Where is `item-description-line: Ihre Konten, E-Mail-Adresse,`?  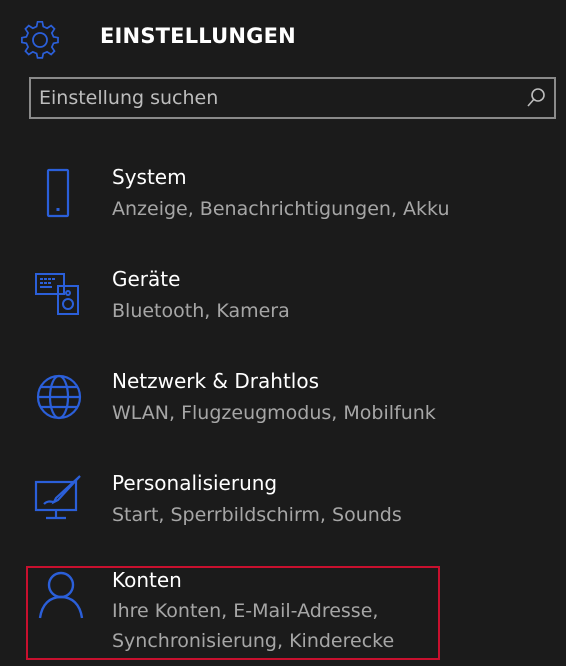 item-description-line: Ihre Konten, E-Mail-Adresse, is located at coordinates (245, 611).